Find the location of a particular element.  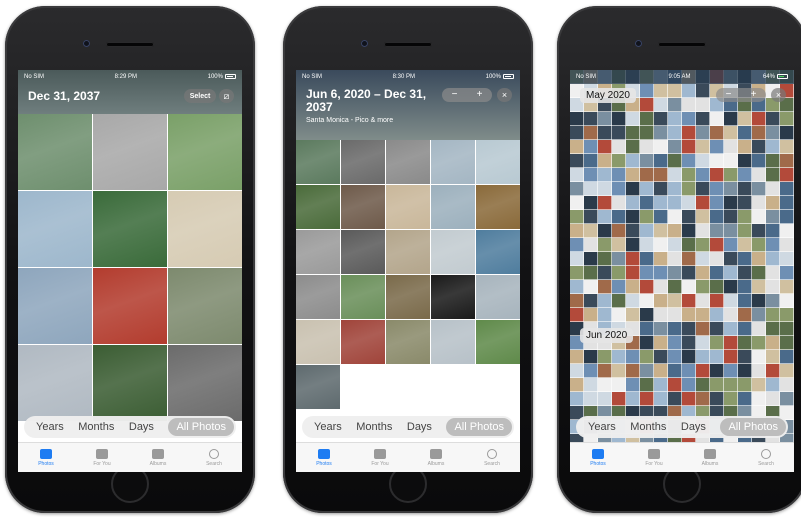

close-icon: × is located at coordinates (778, 95).